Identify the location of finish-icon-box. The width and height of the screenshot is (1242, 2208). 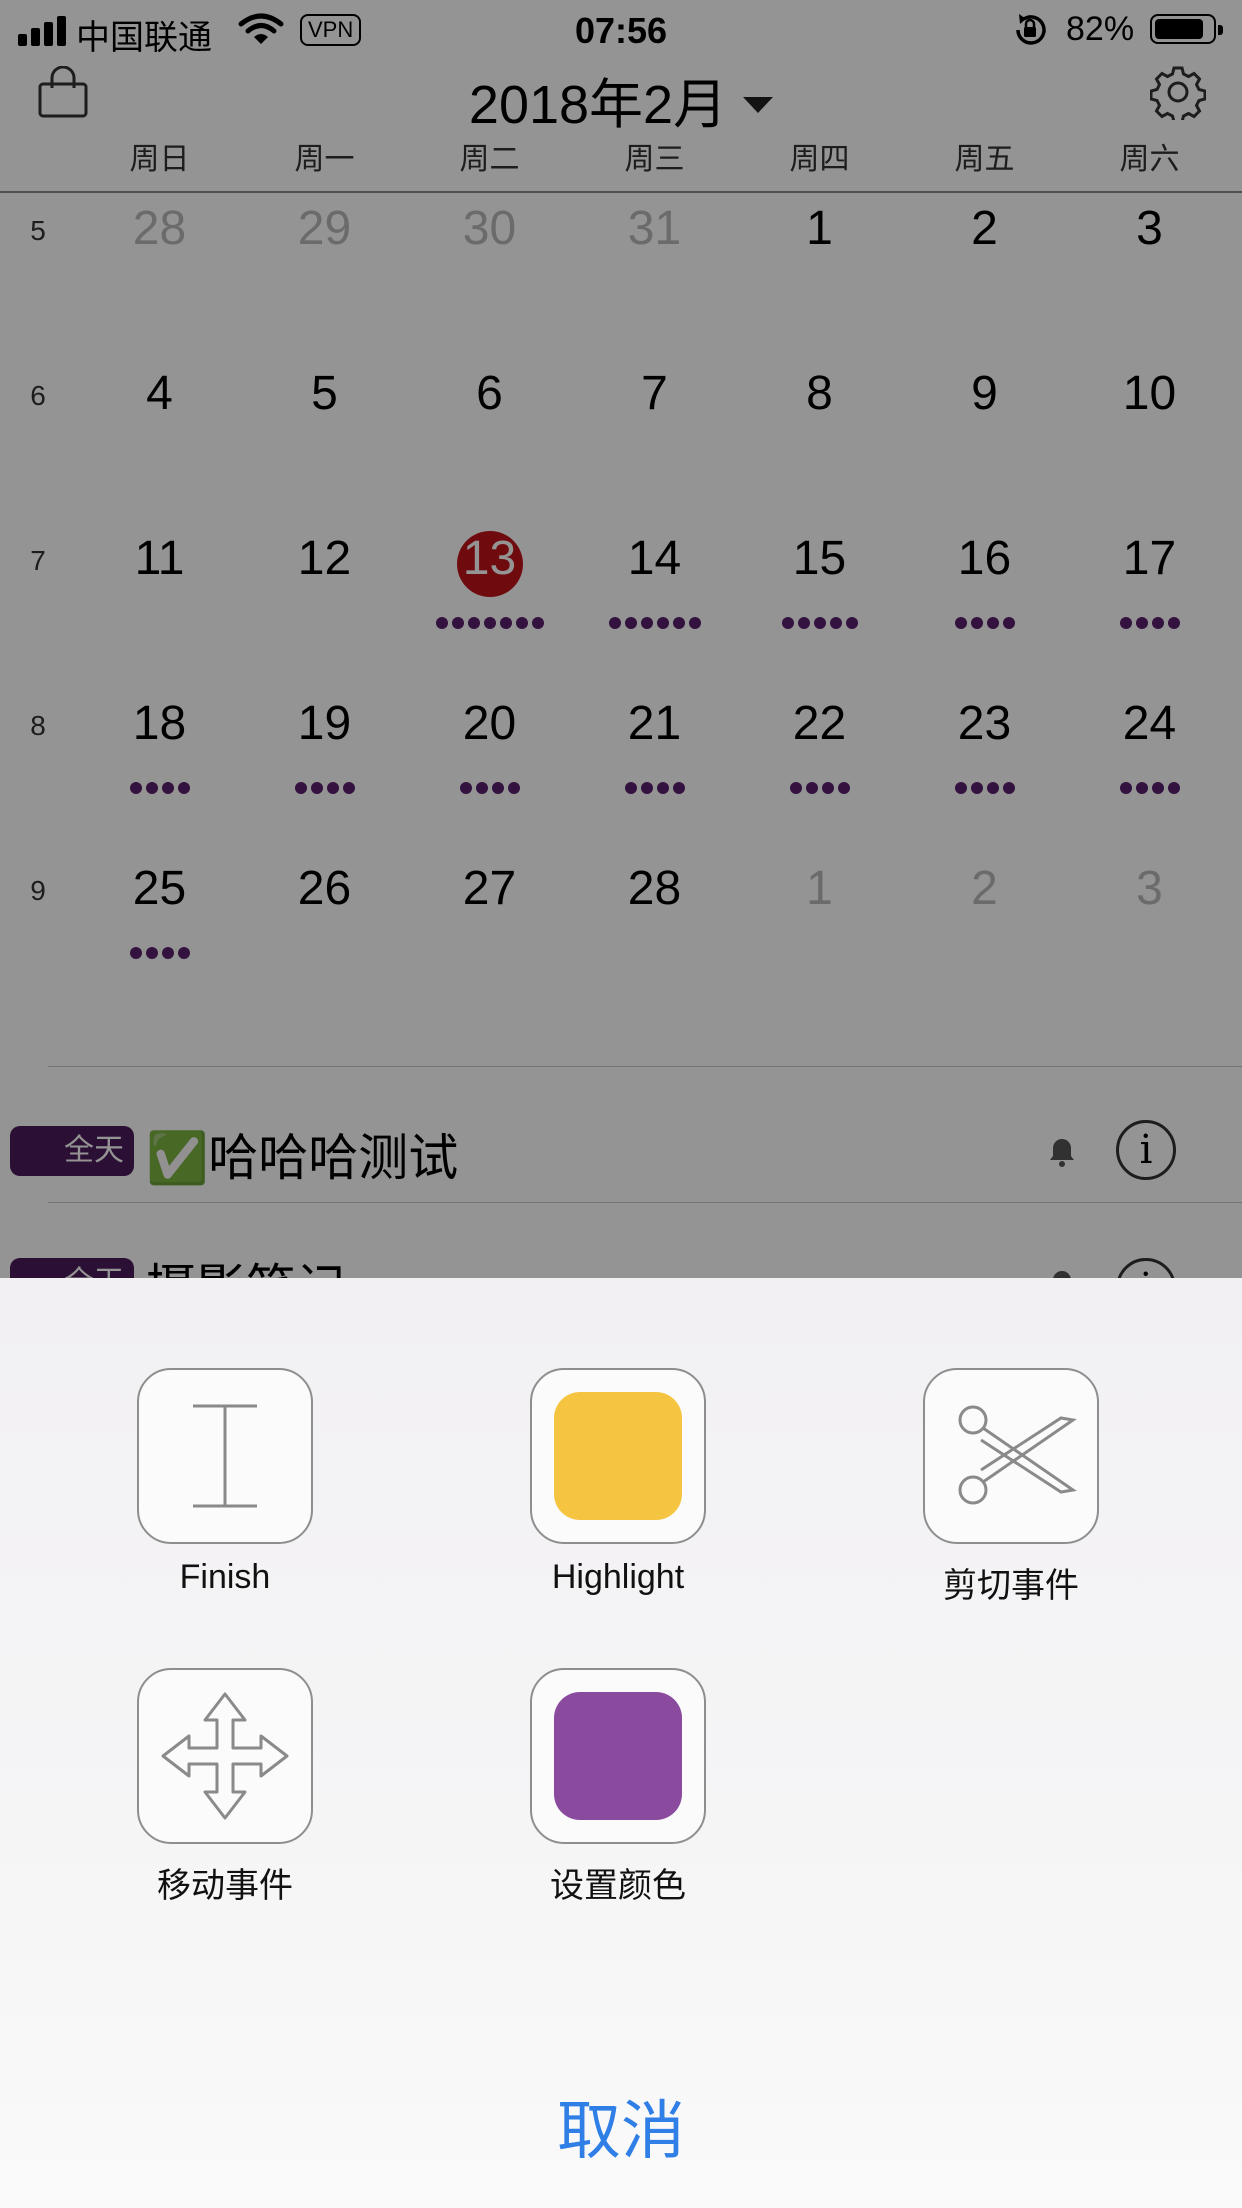
(225, 1456).